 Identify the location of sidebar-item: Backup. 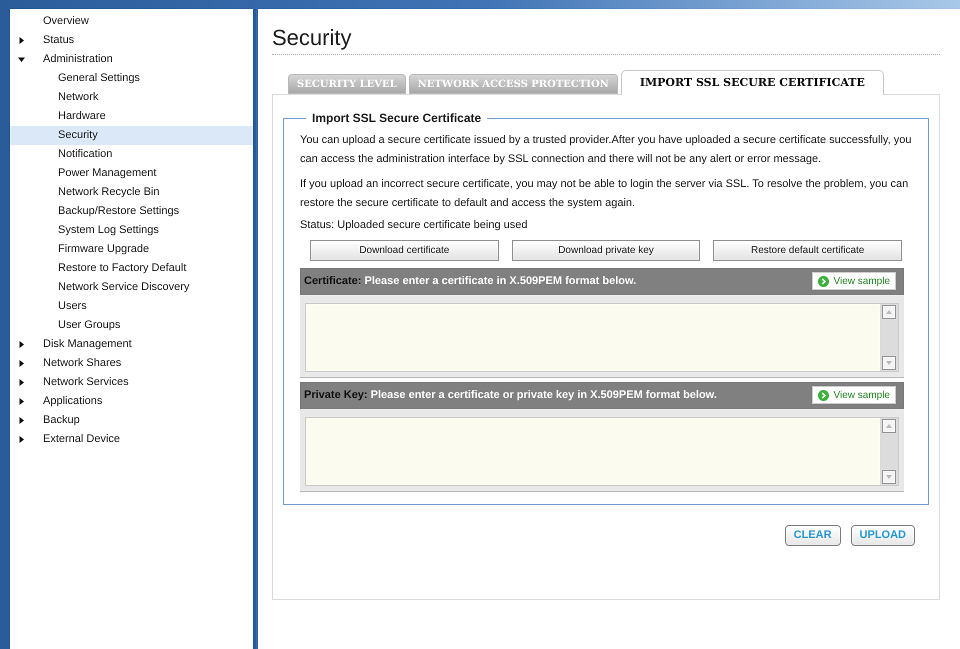
(61, 420).